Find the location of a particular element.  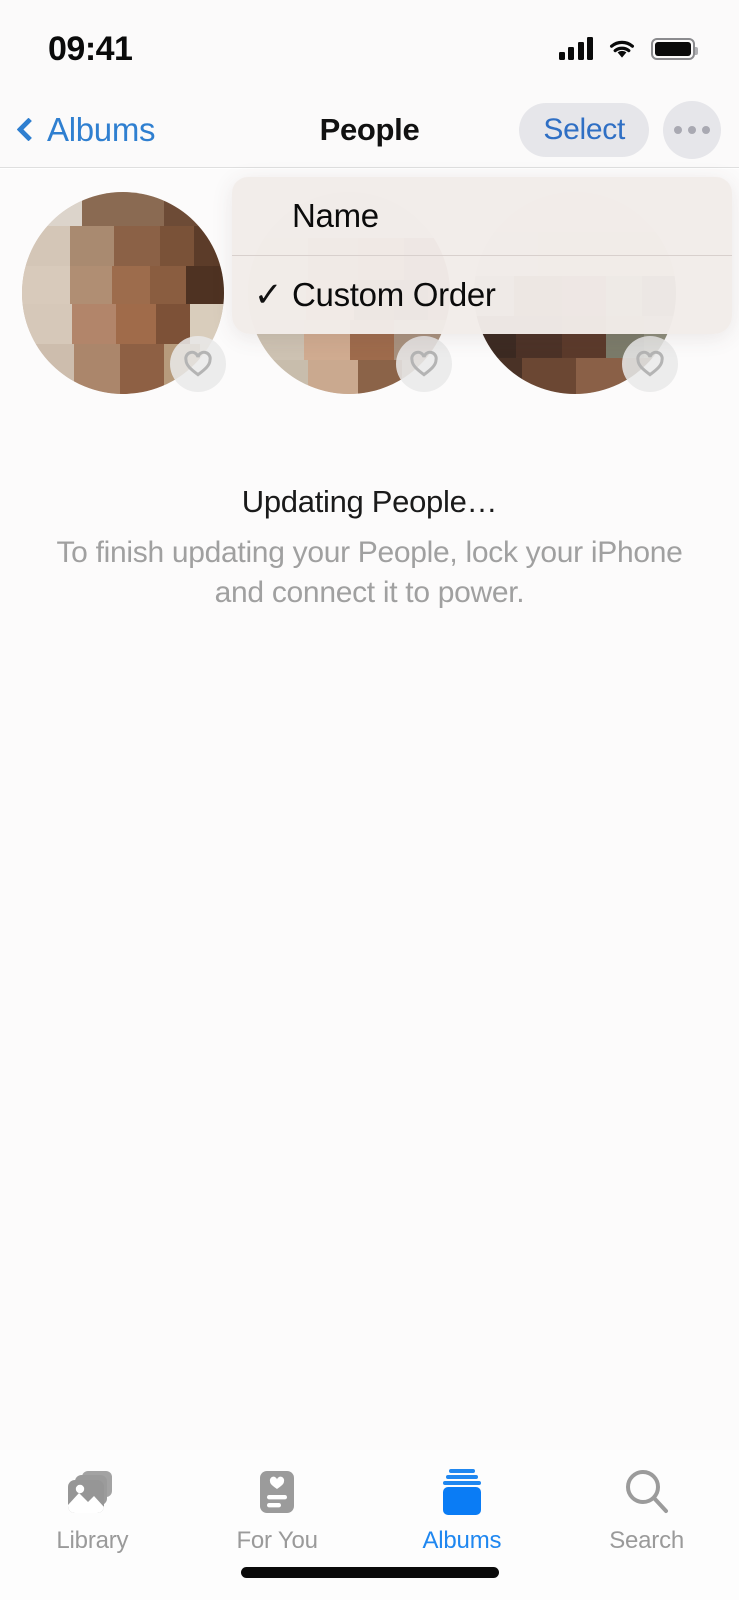

menu-item-label: Custom Order is located at coordinates (394, 294).